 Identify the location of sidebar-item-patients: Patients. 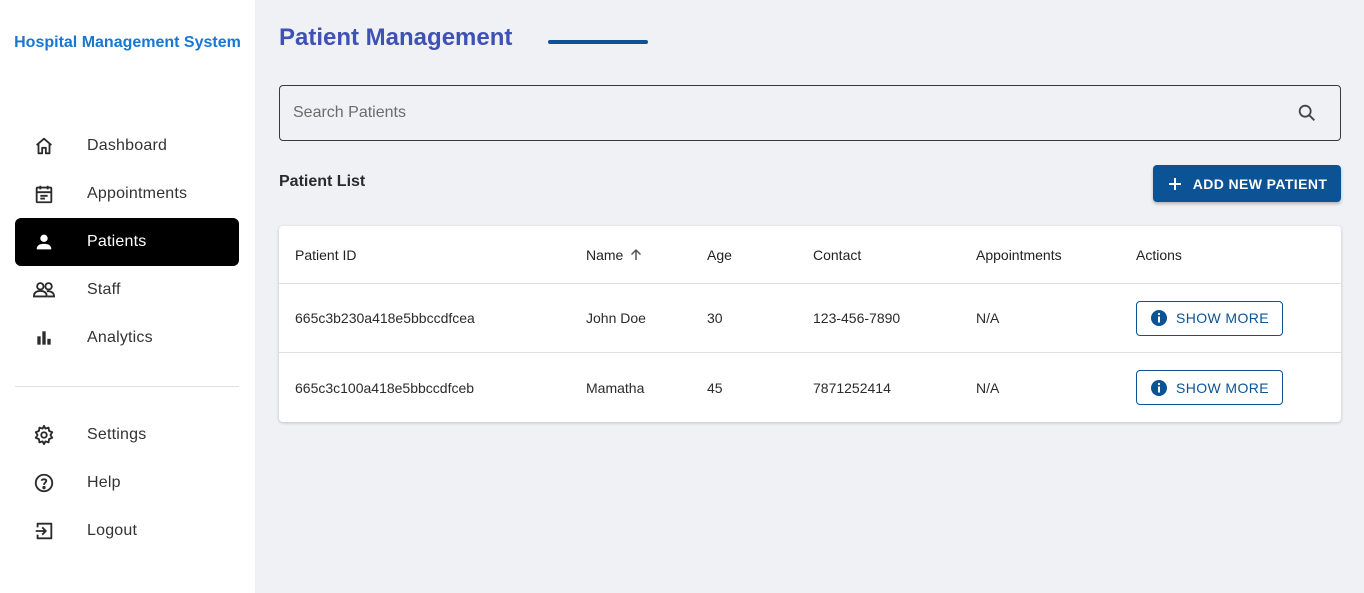
(127, 242).